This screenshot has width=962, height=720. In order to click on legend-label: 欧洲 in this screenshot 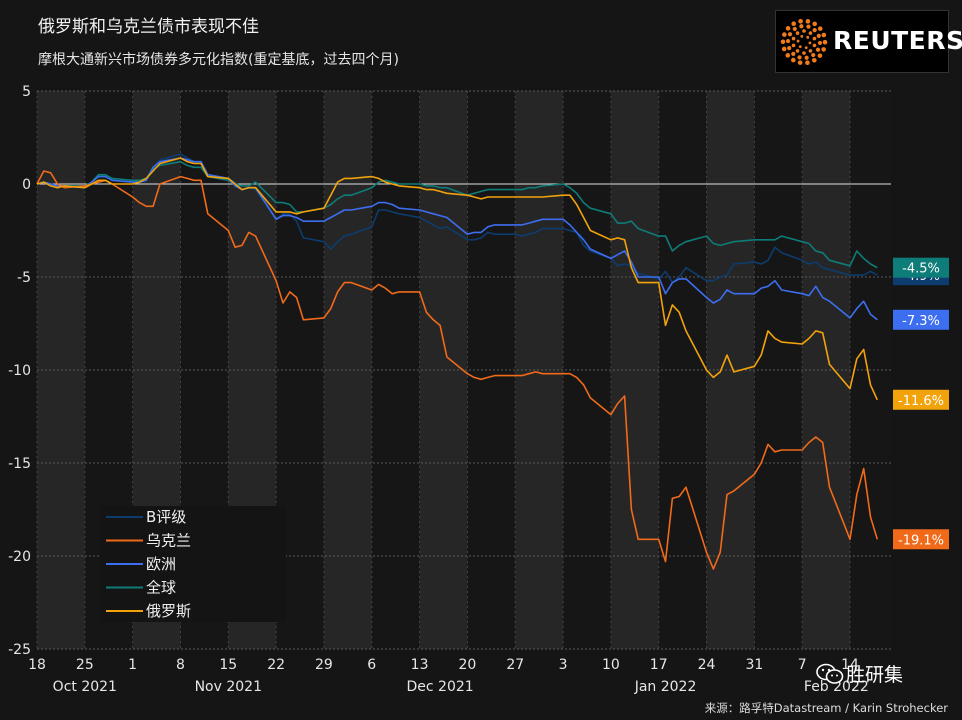, I will do `click(161, 564)`.